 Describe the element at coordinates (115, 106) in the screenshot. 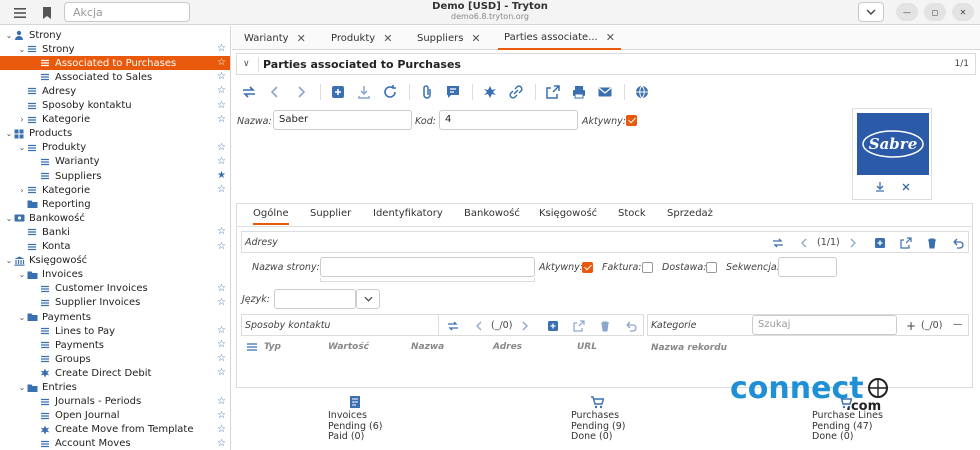

I see `sidebar-item: Sposoby kontaktu ☆` at that location.